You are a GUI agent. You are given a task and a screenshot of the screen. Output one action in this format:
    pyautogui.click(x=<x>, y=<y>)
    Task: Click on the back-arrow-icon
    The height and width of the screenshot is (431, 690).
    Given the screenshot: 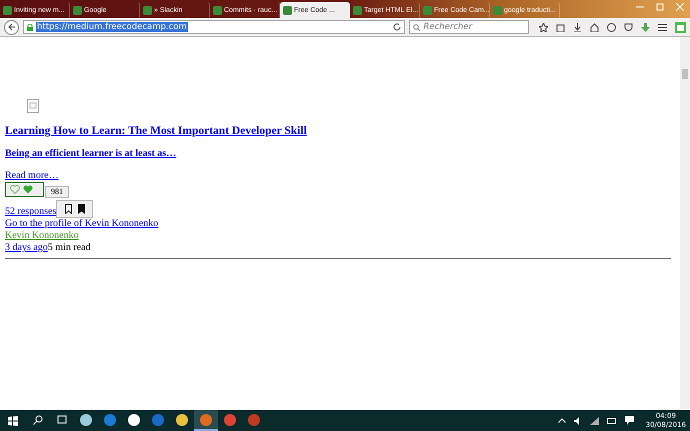 What is the action you would take?
    pyautogui.click(x=12, y=27)
    